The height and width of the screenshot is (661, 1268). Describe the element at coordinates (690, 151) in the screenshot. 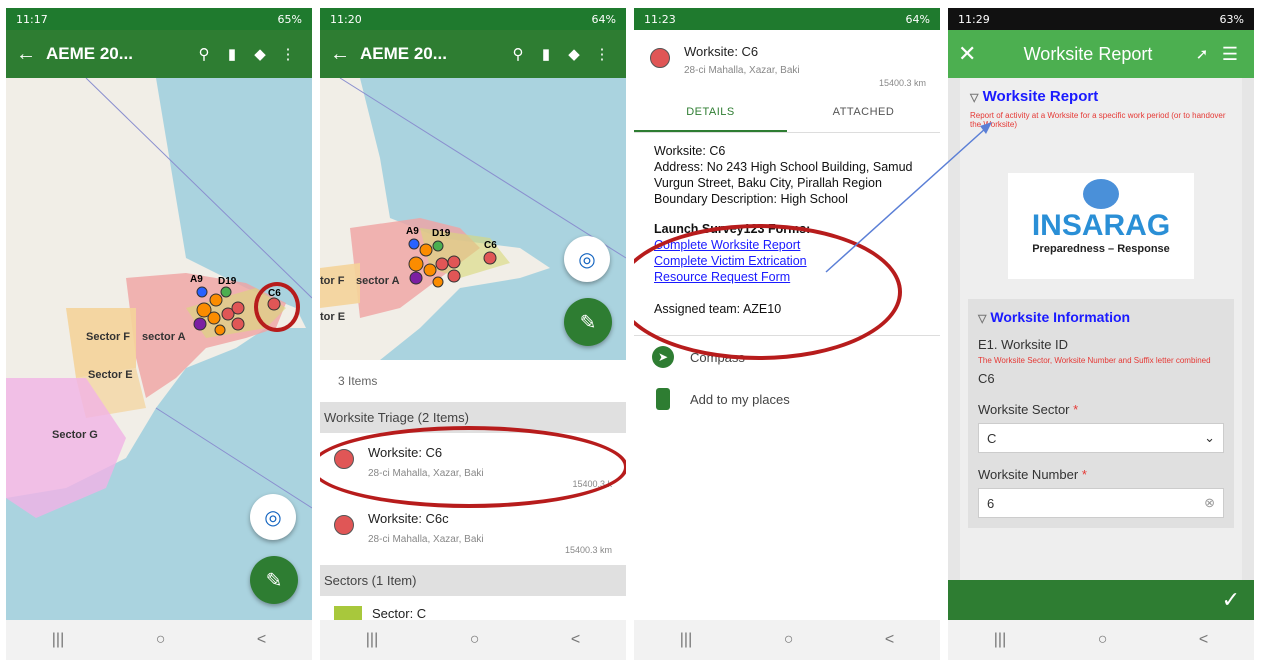

I see `detail-worksite: Worksite: C6` at that location.